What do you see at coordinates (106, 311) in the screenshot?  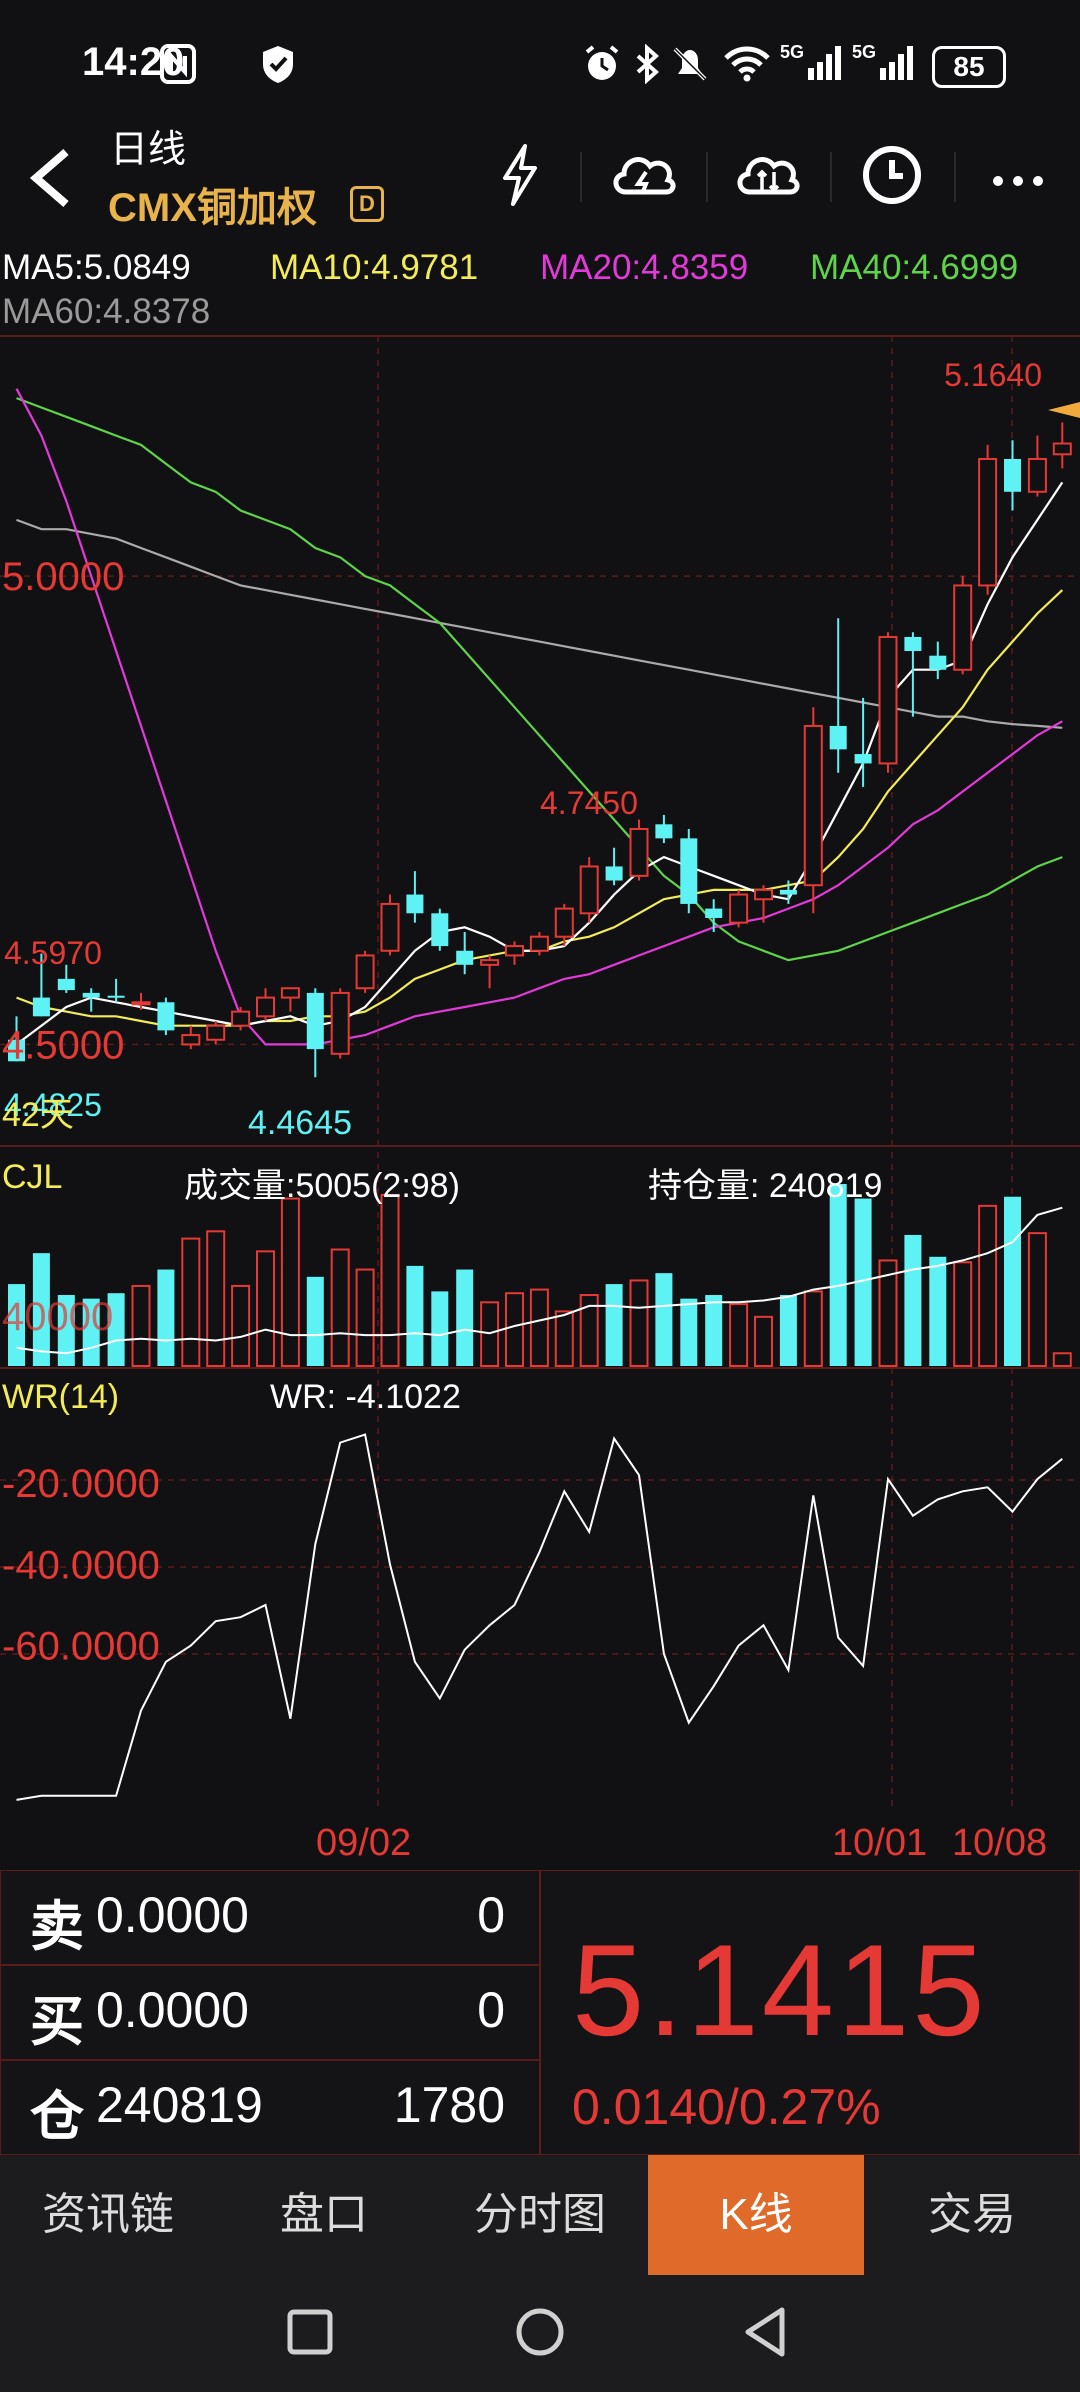 I see `ma60-label: MA60:4.8378` at bounding box center [106, 311].